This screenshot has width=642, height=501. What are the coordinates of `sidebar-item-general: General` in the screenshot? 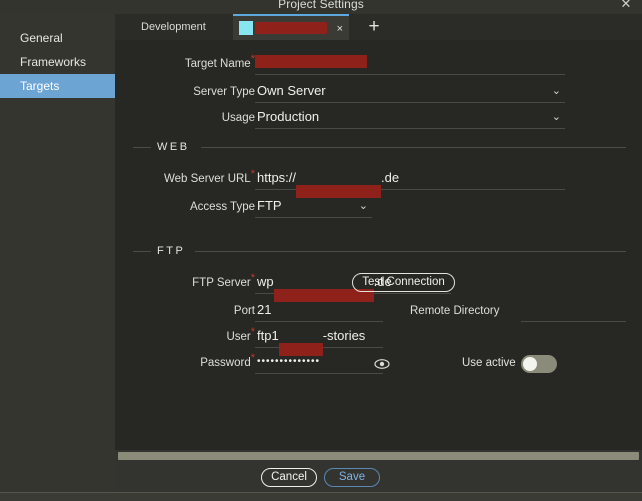 It's located at (57, 38).